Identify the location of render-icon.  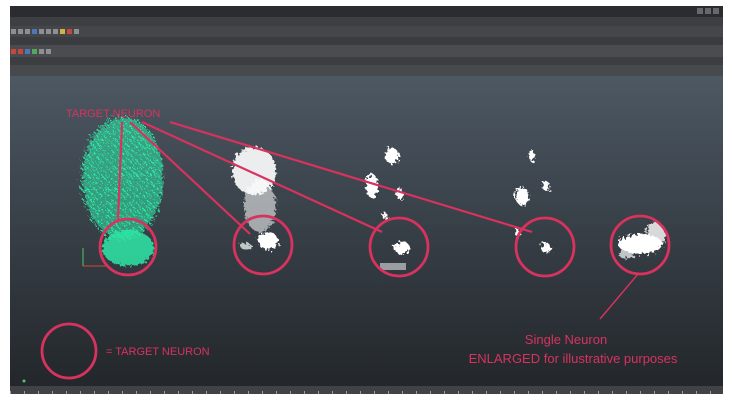
(69, 31).